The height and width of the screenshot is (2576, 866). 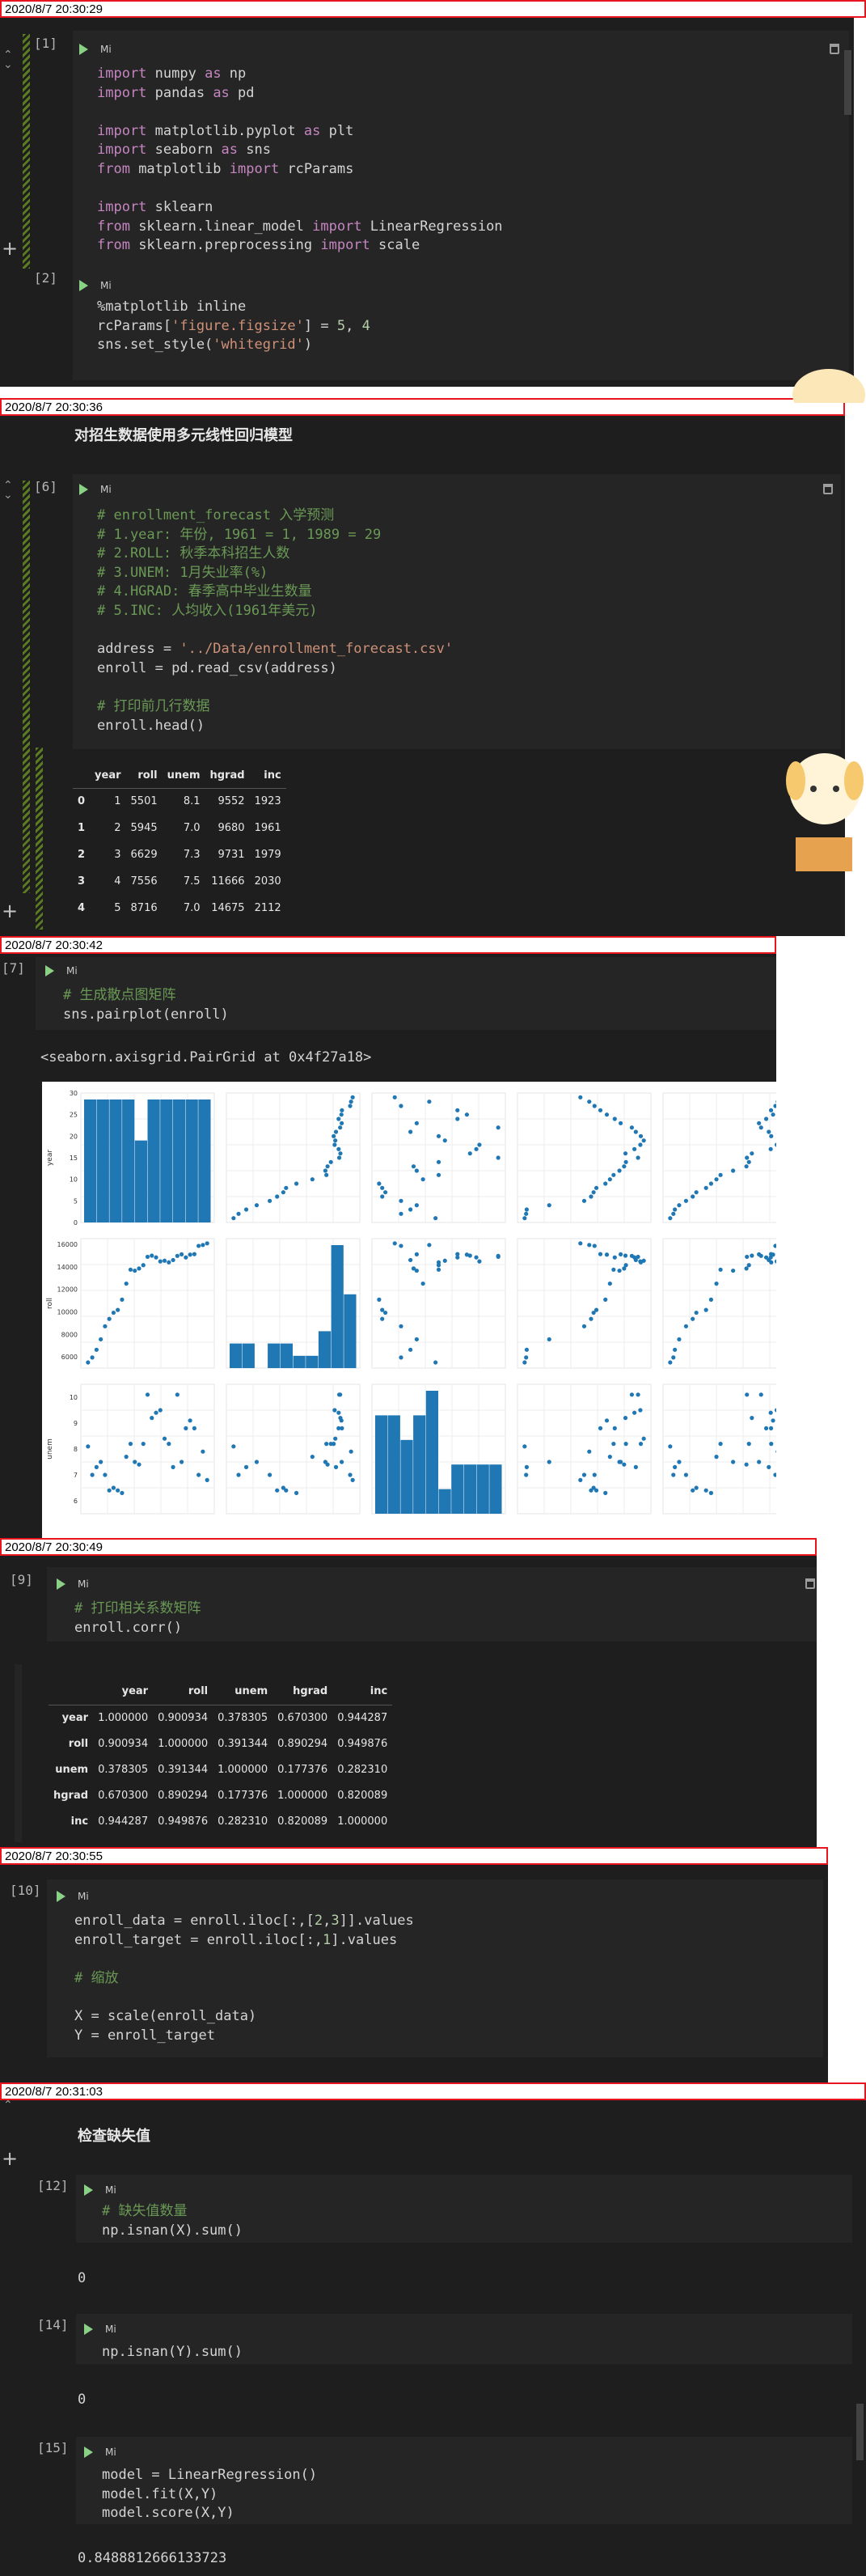 What do you see at coordinates (438, 1157) in the screenshot?
I see `pairplot-panel` at bounding box center [438, 1157].